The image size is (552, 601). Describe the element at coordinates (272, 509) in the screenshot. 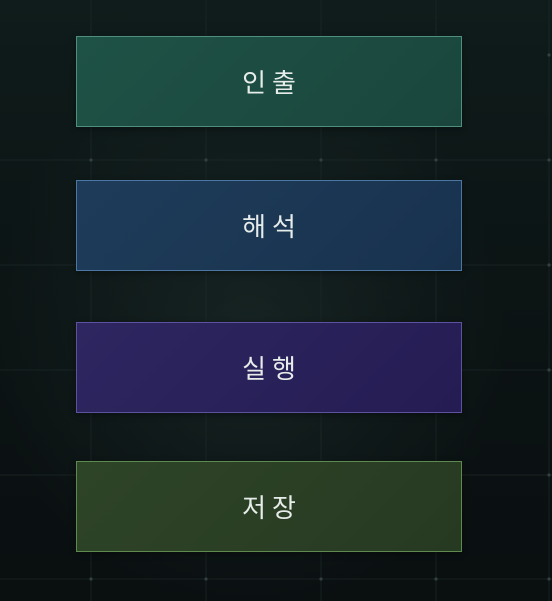

I see `stage-store-label: 저장` at that location.